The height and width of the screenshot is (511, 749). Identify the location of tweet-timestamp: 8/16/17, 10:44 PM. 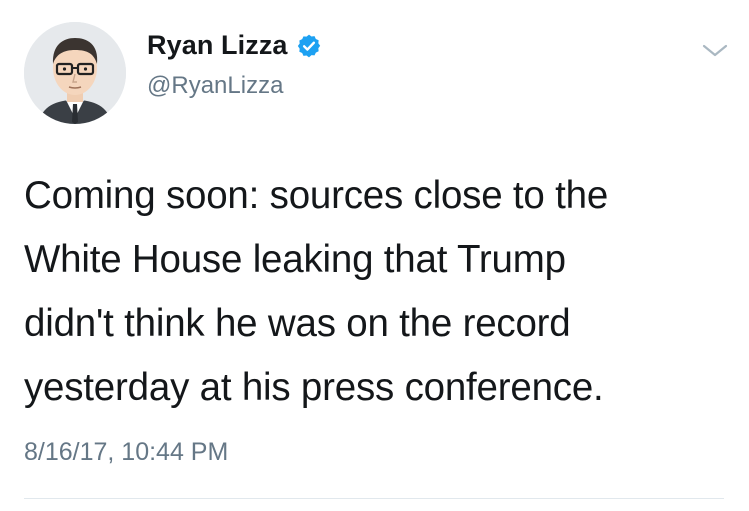
(126, 452).